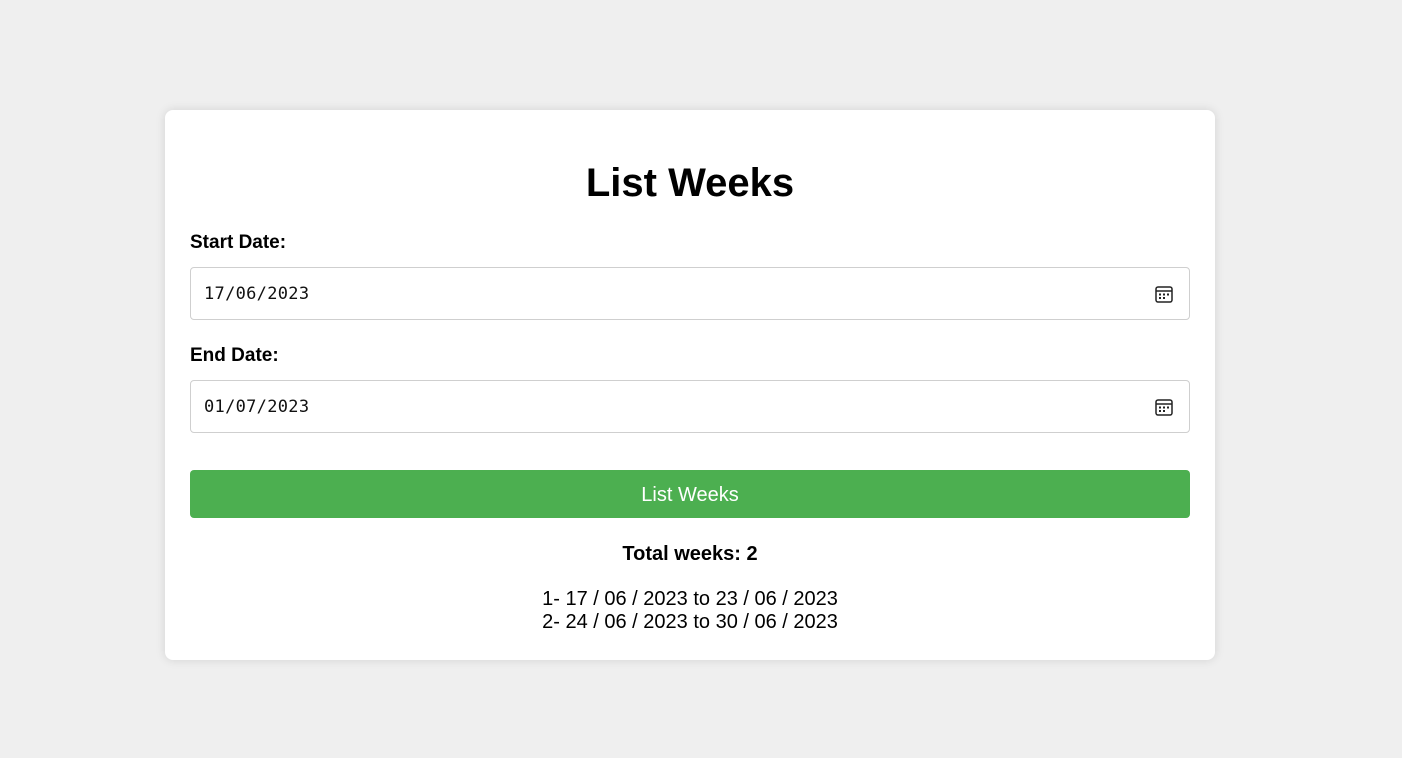  I want to click on list-weeks-button: List Weeks, so click(690, 494).